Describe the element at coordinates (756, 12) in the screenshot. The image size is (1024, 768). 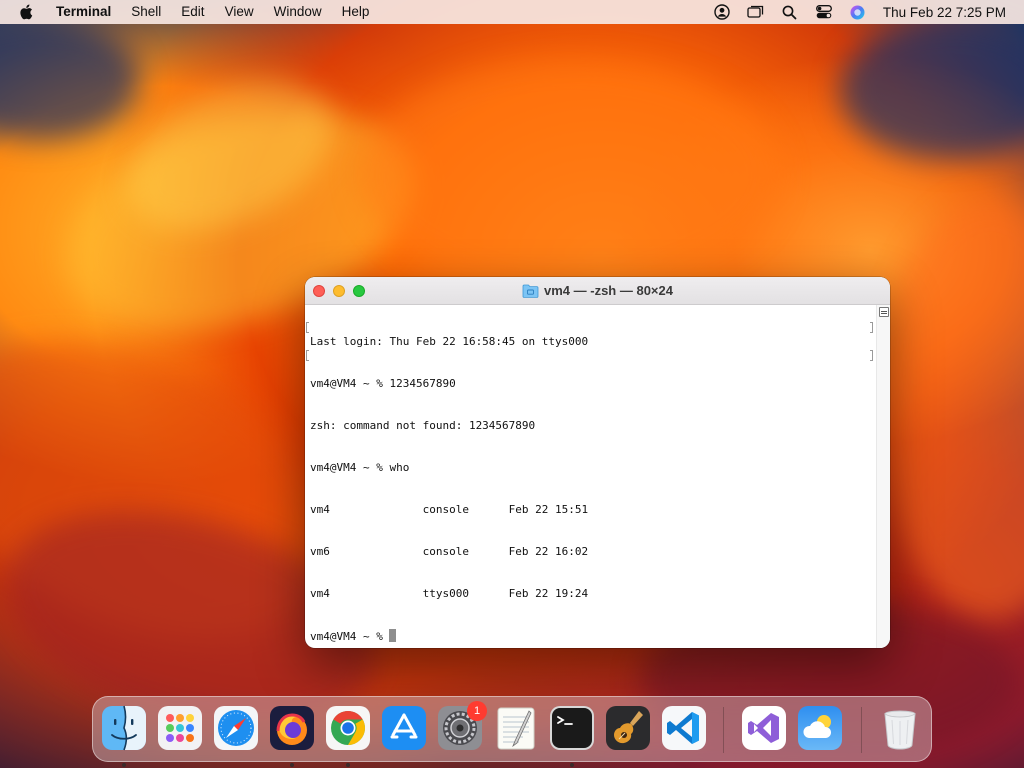
I see `screen-mirroring-icon` at that location.